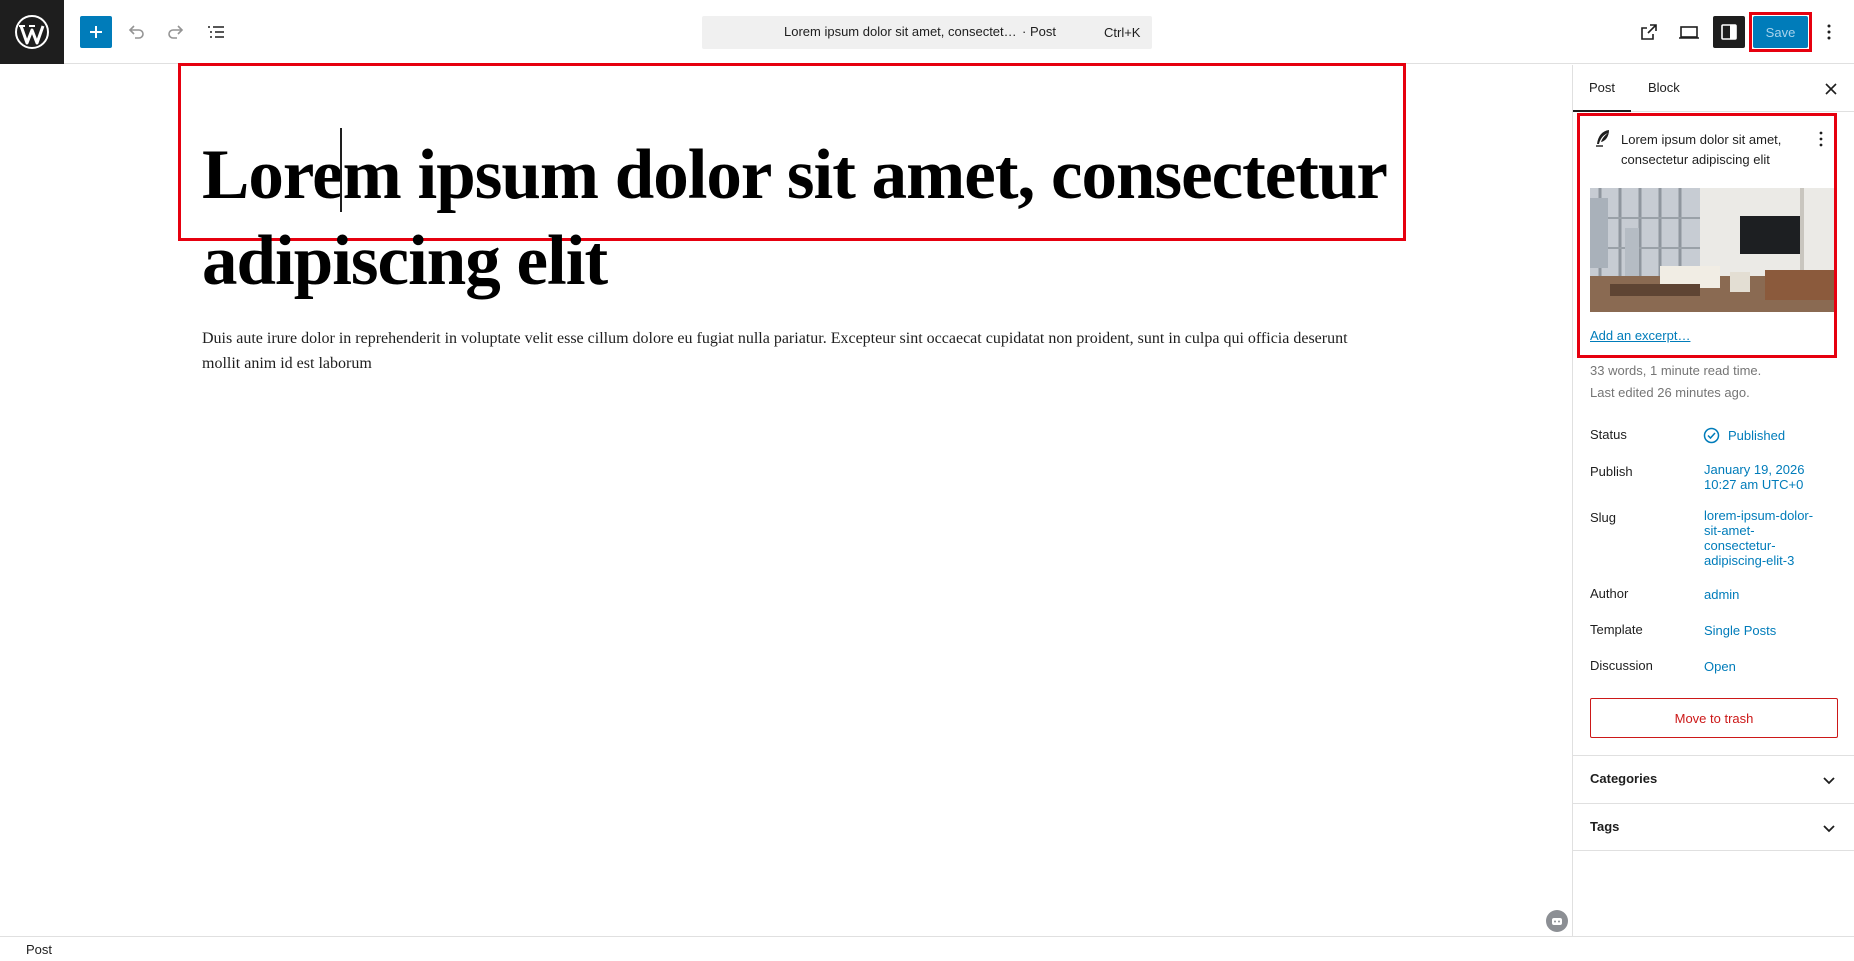 This screenshot has height=961, width=1854. What do you see at coordinates (1664, 88) in the screenshot?
I see `tab-block: Block` at bounding box center [1664, 88].